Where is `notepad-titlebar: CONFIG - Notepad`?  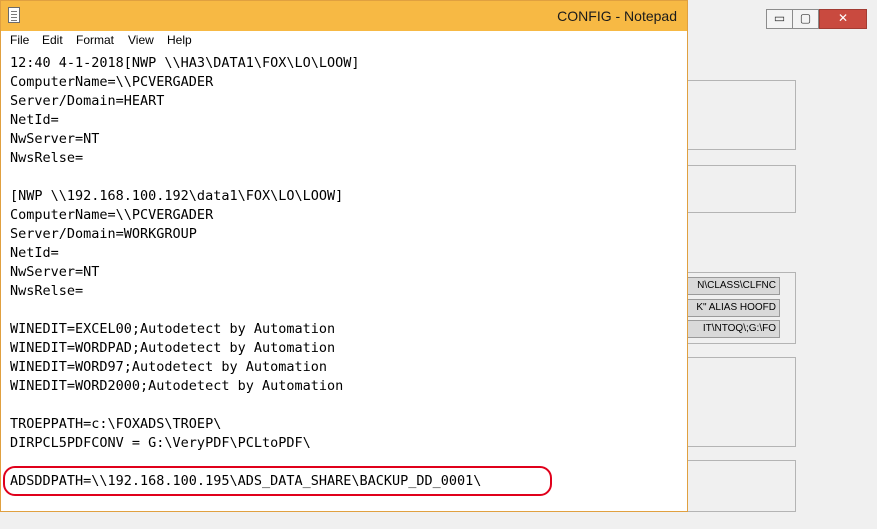 notepad-titlebar: CONFIG - Notepad is located at coordinates (344, 16).